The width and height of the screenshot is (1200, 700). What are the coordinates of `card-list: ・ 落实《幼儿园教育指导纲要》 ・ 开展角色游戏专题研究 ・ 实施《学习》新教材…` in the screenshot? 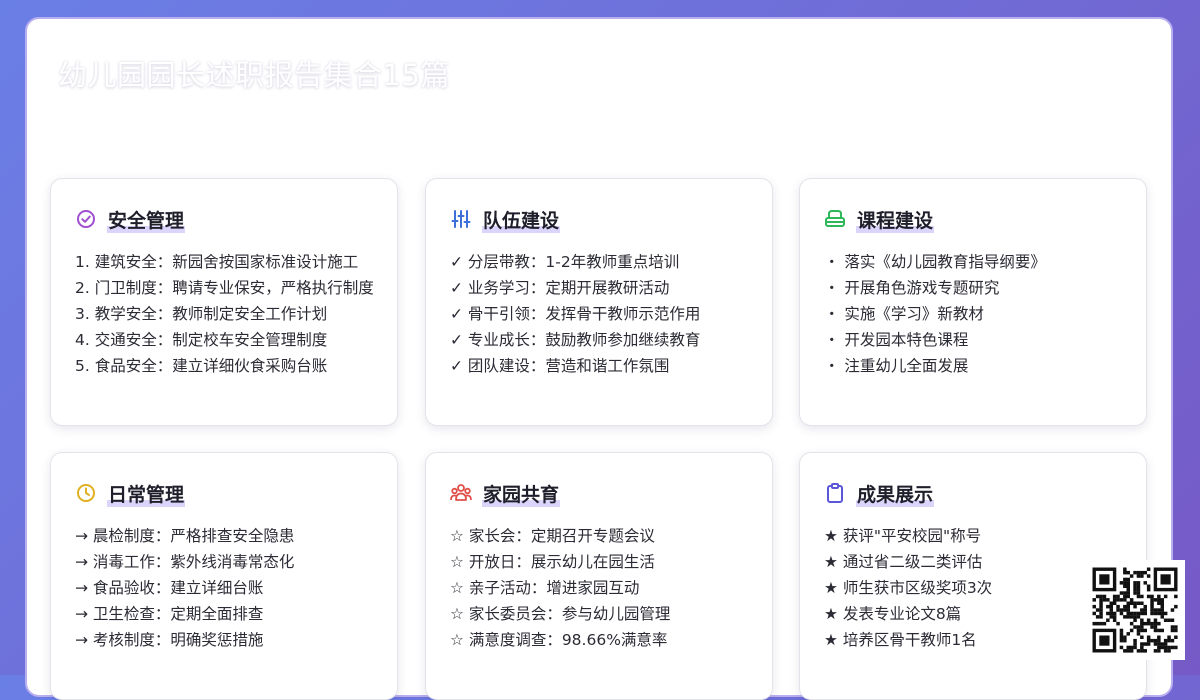 It's located at (974, 314).